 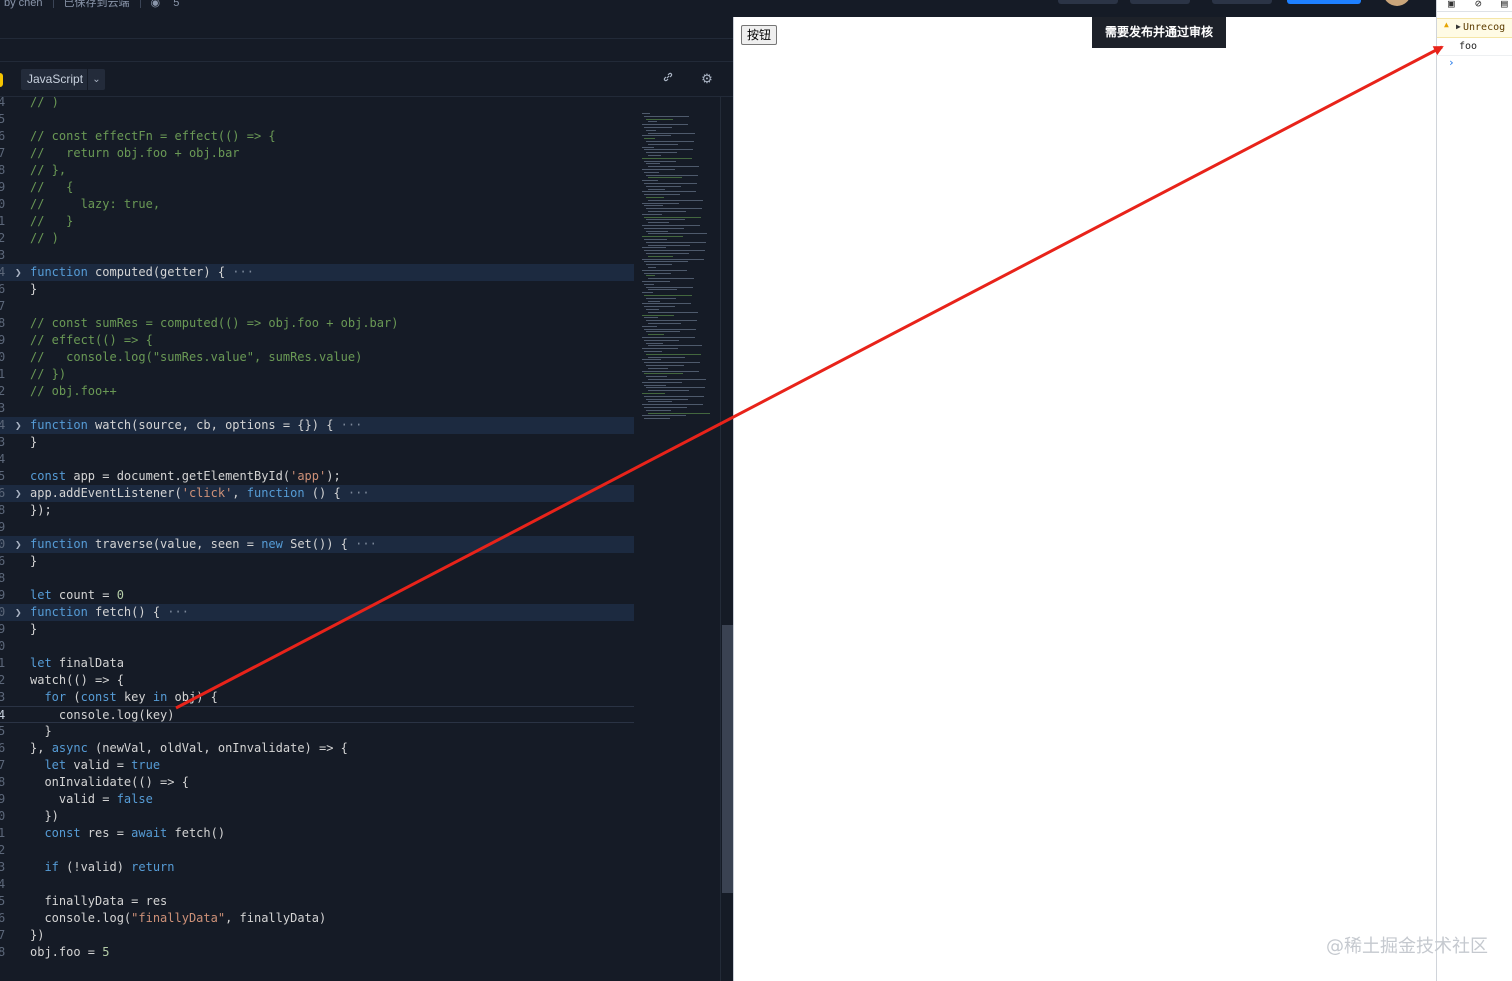 I want to click on panel-toggle-icon: ▣, so click(x=1451, y=5).